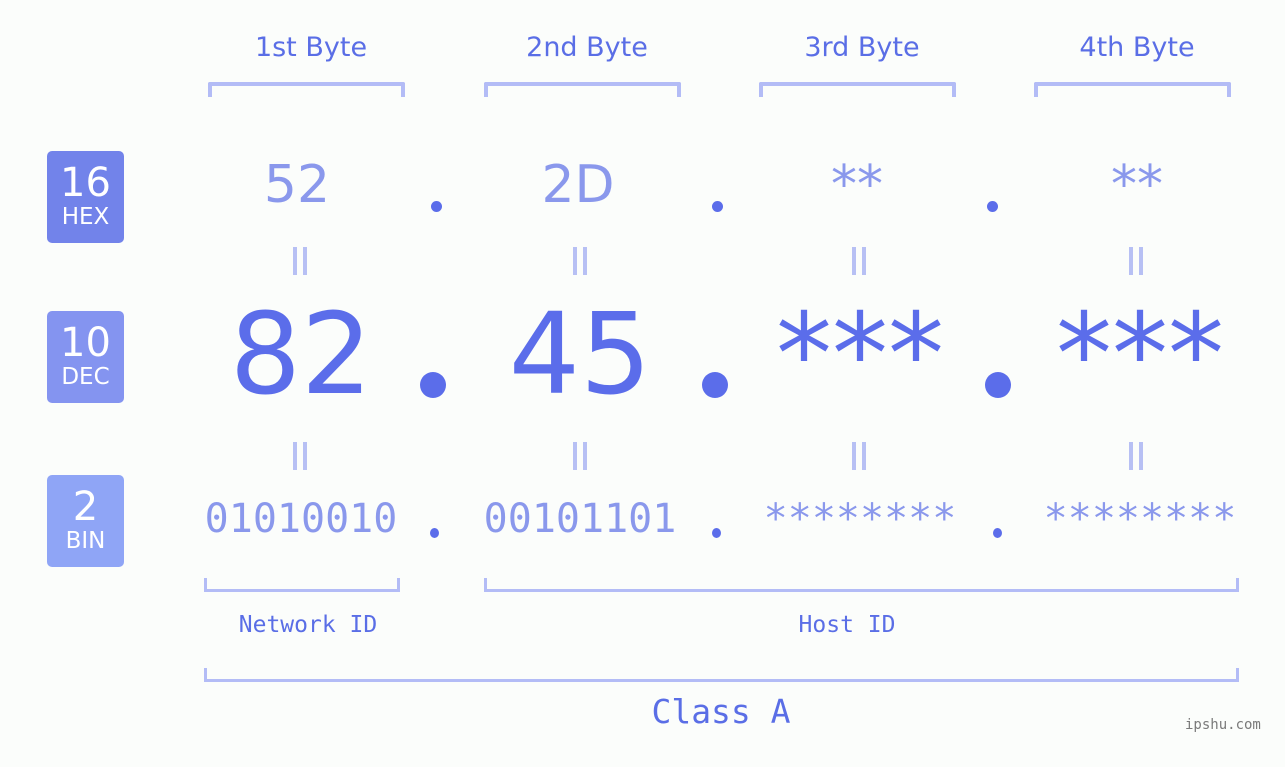 The image size is (1285, 767). I want to click on dec-badge: 10 DEC, so click(85, 357).